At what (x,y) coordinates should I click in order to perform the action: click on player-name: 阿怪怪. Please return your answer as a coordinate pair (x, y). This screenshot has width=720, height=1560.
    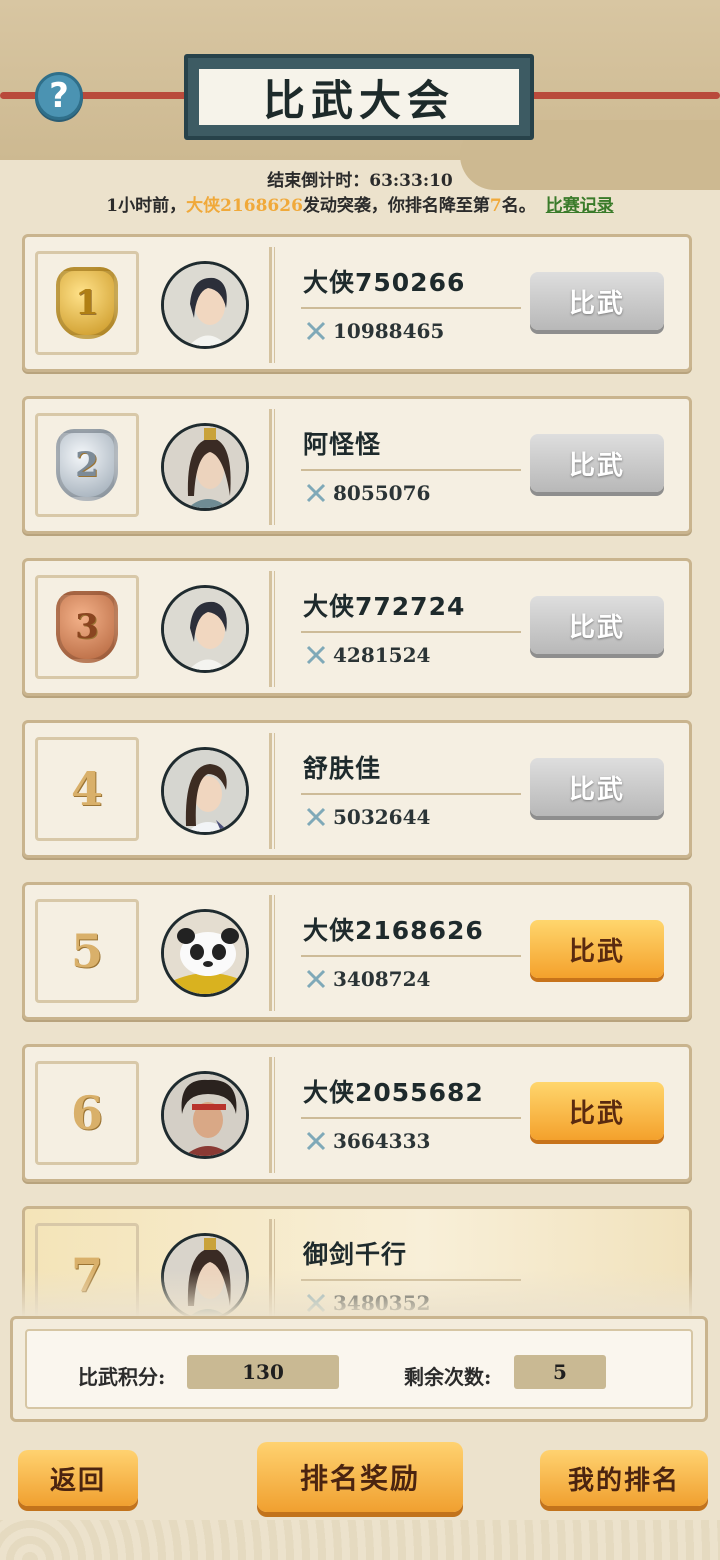
    Looking at the image, I should click on (342, 444).